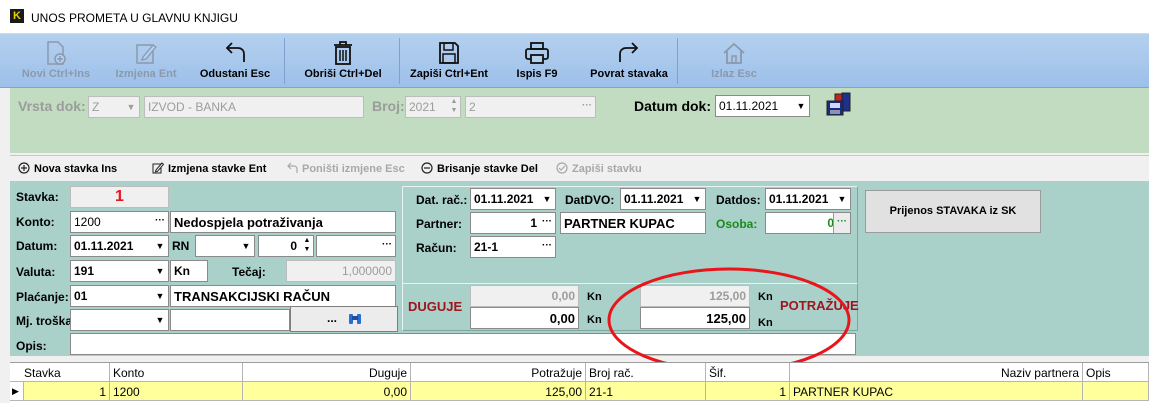 The height and width of the screenshot is (403, 1149). Describe the element at coordinates (734, 53) in the screenshot. I see `home-icon` at that location.